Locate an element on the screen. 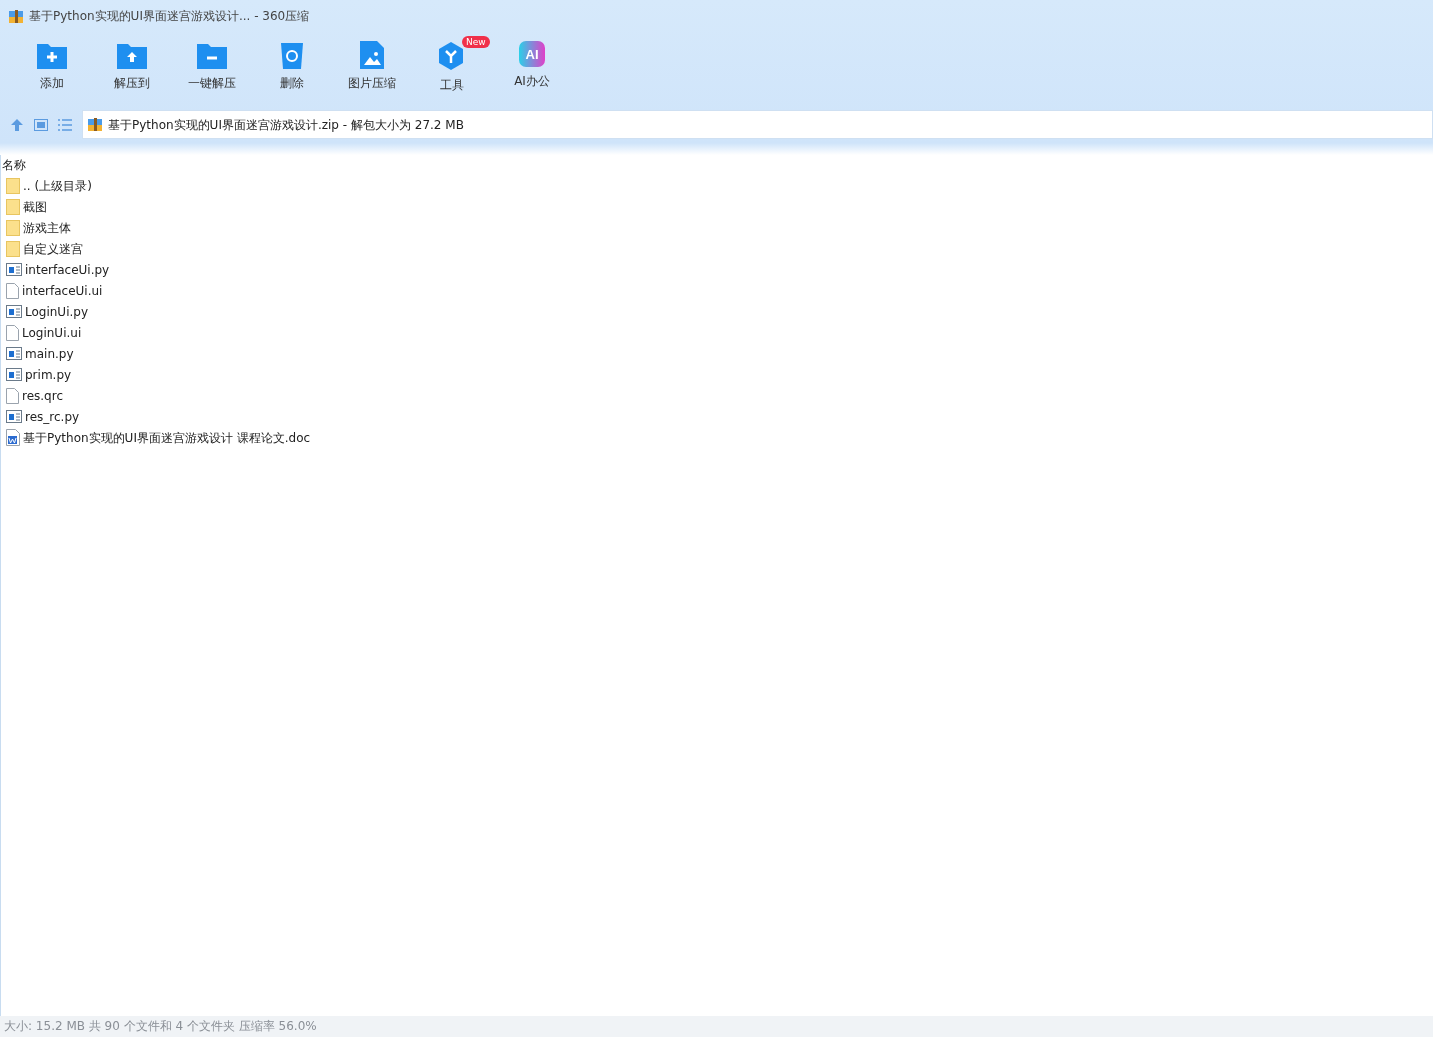 The height and width of the screenshot is (1037, 1433). toolbar-button: 一键解压 is located at coordinates (212, 72).